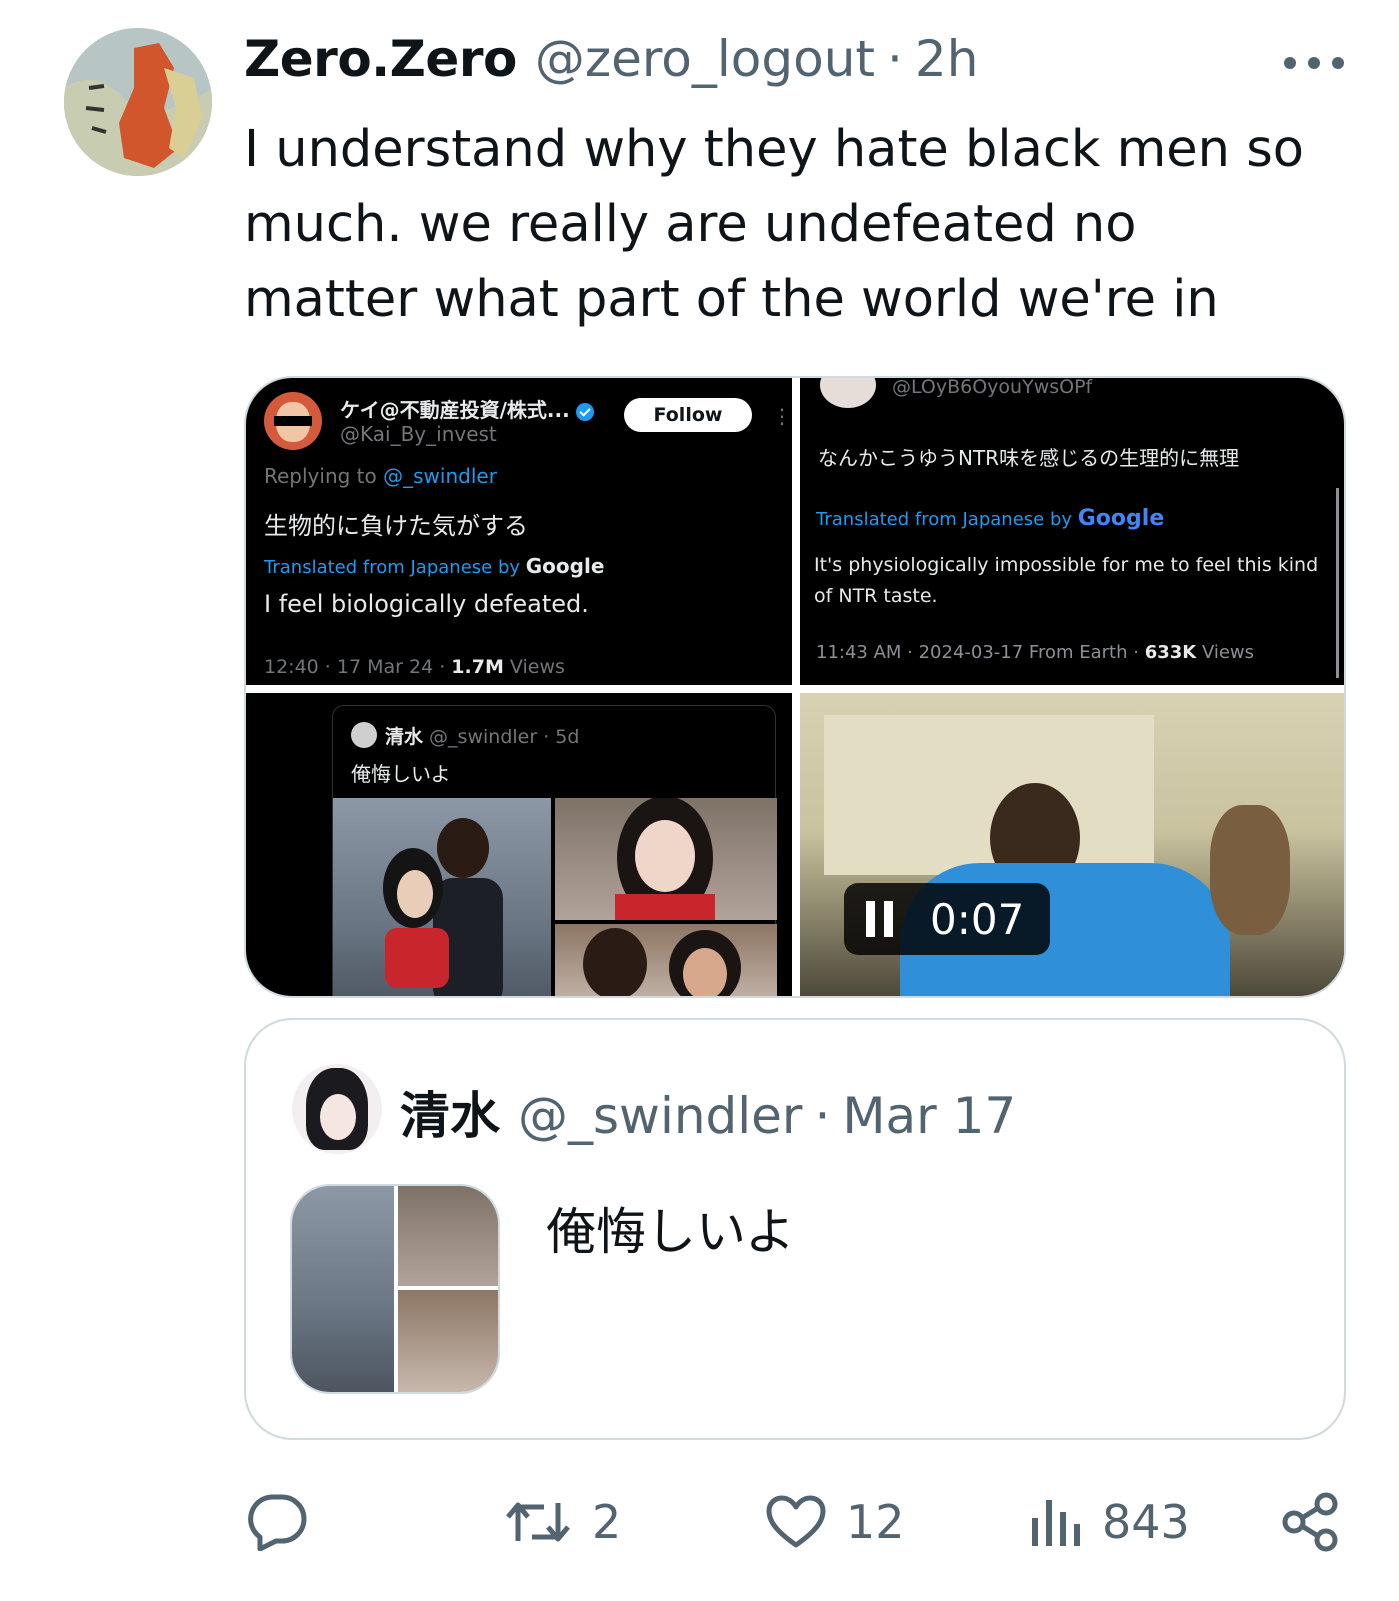 This screenshot has width=1399, height=1601. I want to click on tweet-action-bar: 2 12 843, so click(699, 1525).